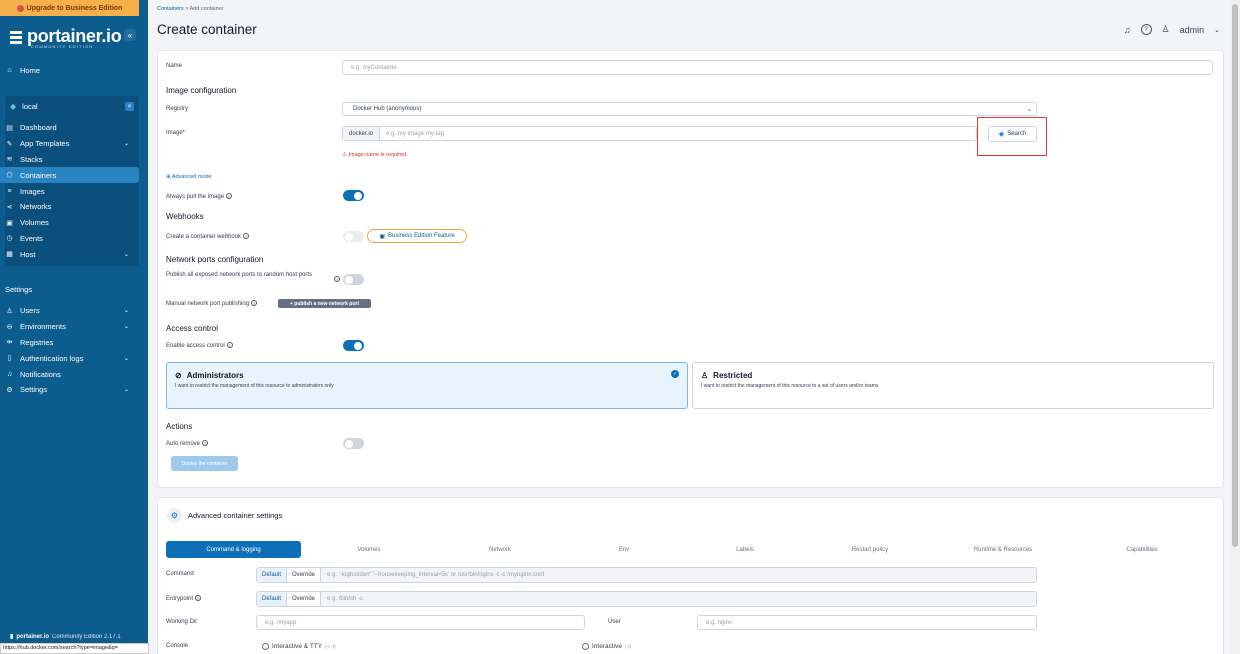 The width and height of the screenshot is (1240, 654). What do you see at coordinates (69, 207) in the screenshot?
I see `sidebar-item-networks: ⋖ Networks` at bounding box center [69, 207].